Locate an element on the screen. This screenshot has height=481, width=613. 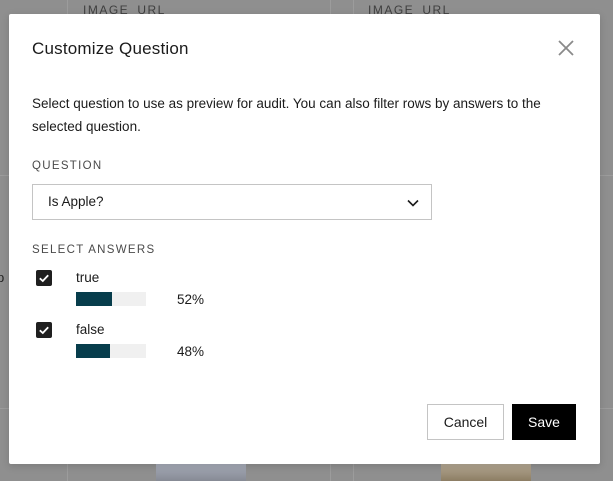
cancel-button: Cancel is located at coordinates (465, 422).